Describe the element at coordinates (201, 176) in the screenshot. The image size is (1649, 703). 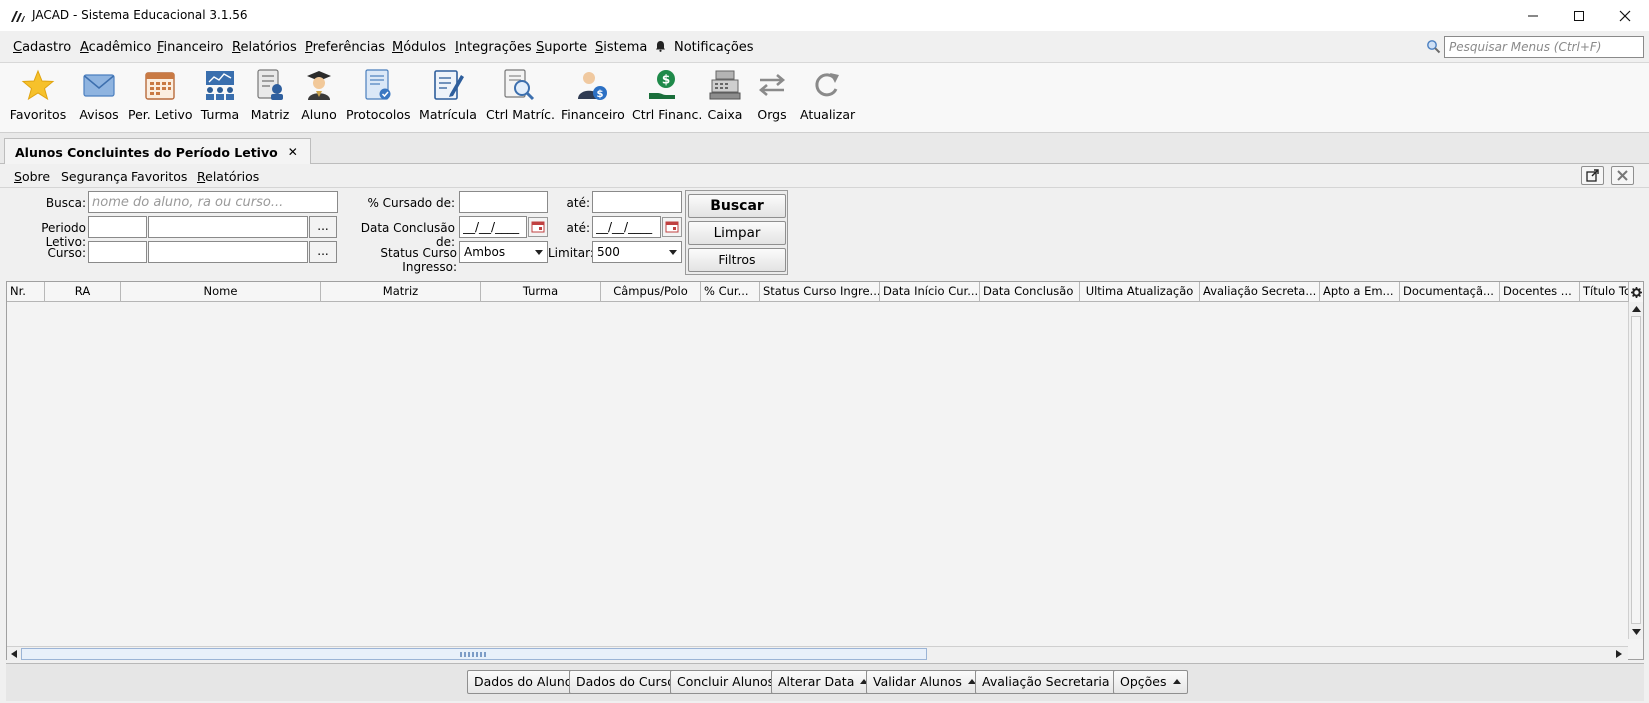
I see `submenu-relatorios-mnemonic: R` at that location.